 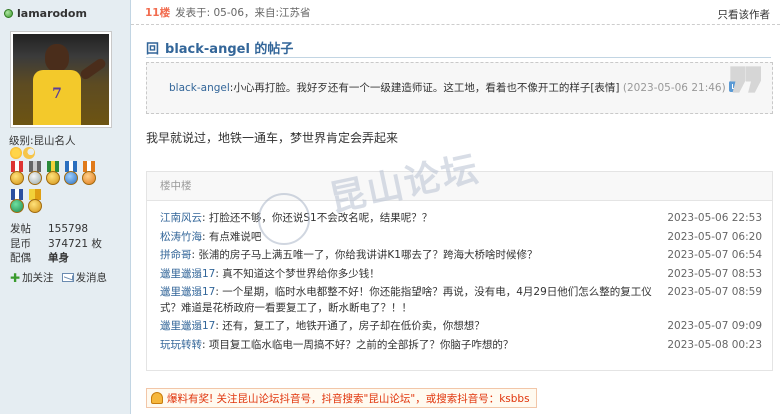 What do you see at coordinates (39, 258) in the screenshot?
I see `stat-spouse: 配偶 单身` at bounding box center [39, 258].